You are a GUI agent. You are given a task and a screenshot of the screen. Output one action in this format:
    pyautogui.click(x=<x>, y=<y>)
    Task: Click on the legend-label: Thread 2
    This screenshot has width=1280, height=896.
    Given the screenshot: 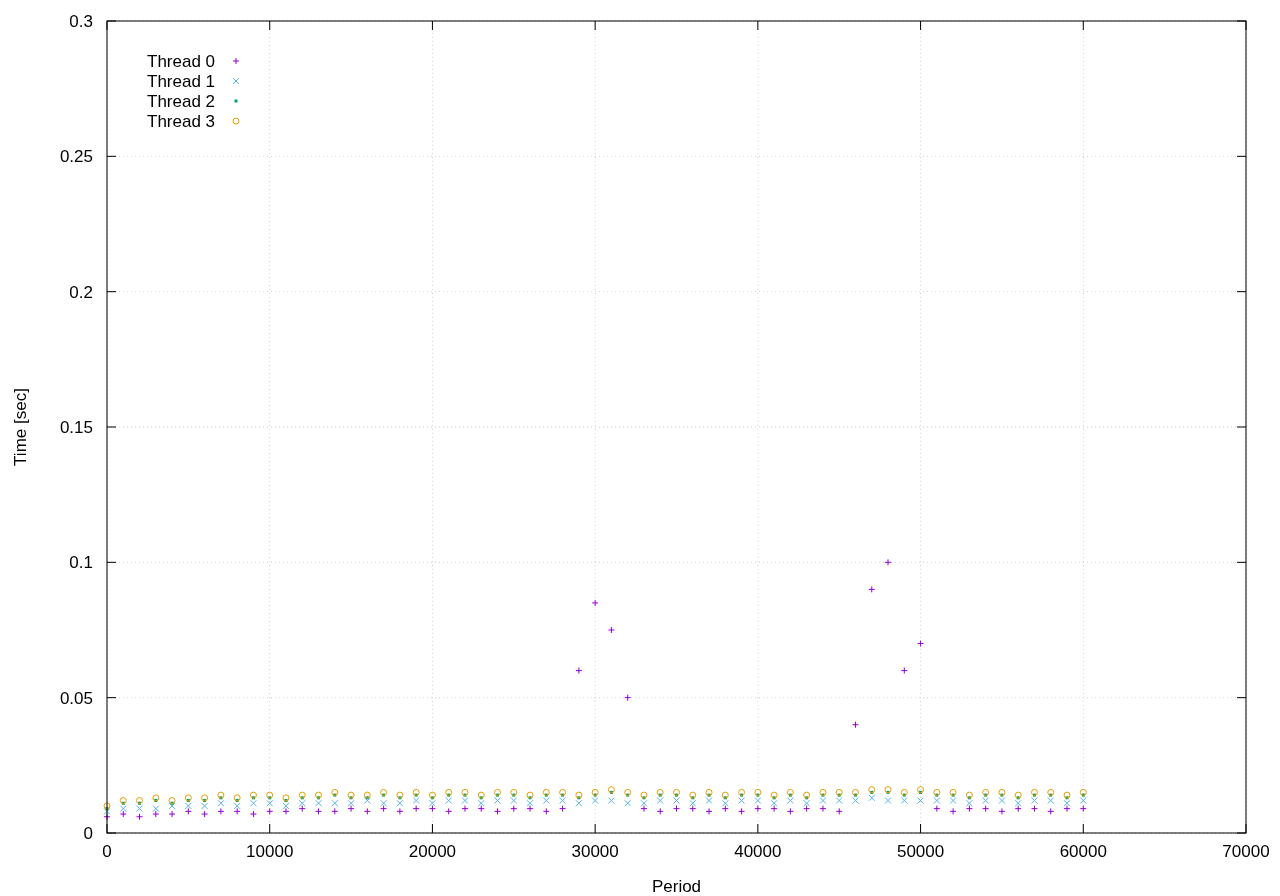 What is the action you would take?
    pyautogui.click(x=181, y=101)
    